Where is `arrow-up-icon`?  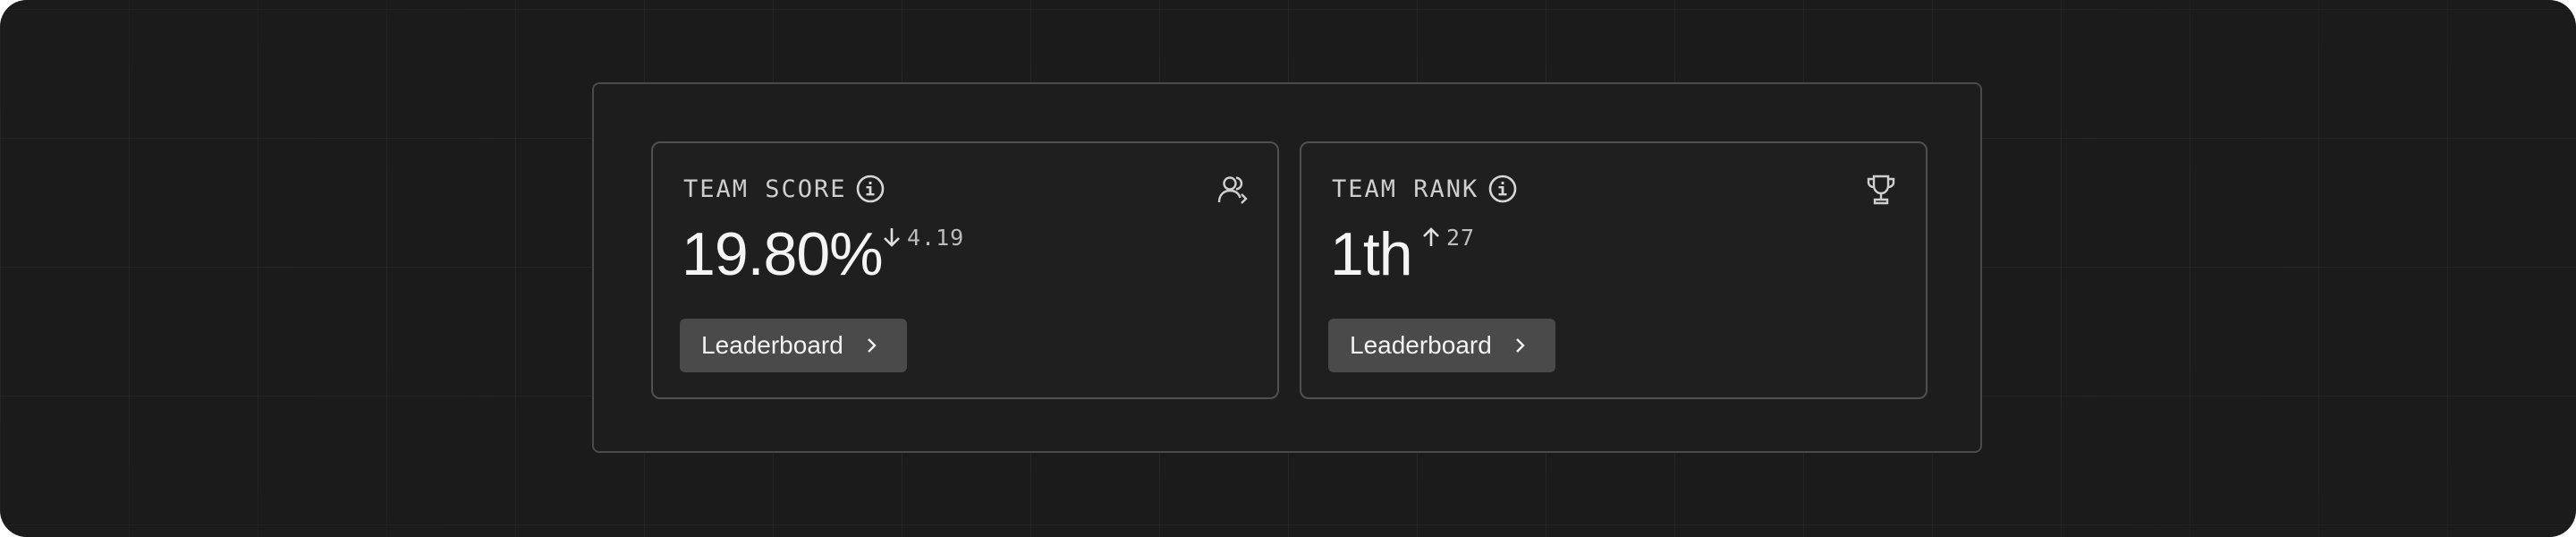 arrow-up-icon is located at coordinates (1431, 236).